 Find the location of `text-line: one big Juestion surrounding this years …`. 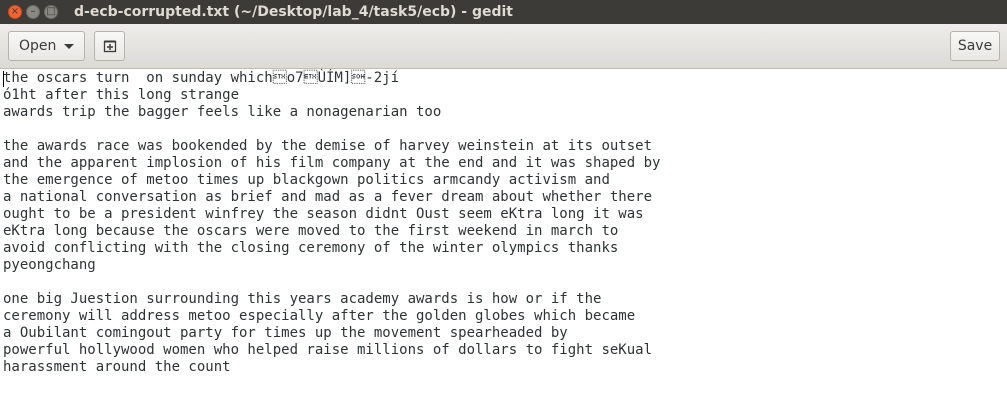

text-line: one big Juestion surrounding this years … is located at coordinates (302, 299).